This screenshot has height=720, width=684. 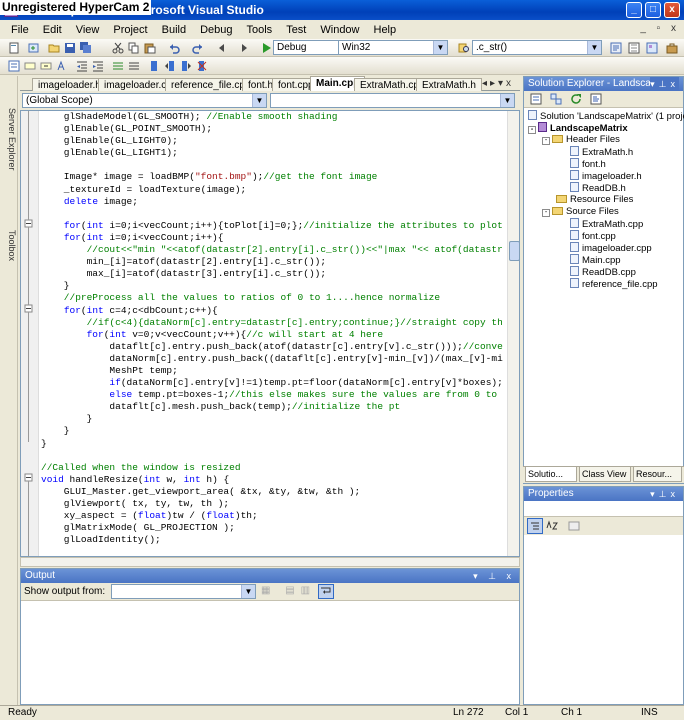 What do you see at coordinates (46, 66) in the screenshot?
I see `quick-info-icon` at bounding box center [46, 66].